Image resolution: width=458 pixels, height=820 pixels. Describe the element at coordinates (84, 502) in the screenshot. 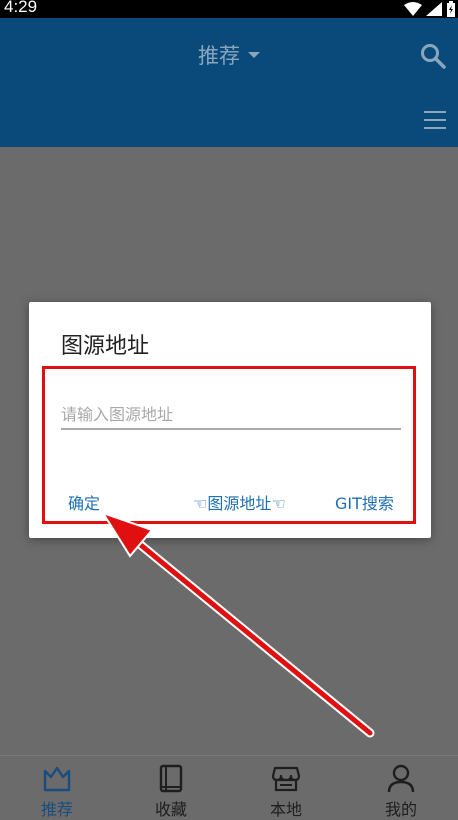

I see `confirm-button: 确定` at that location.